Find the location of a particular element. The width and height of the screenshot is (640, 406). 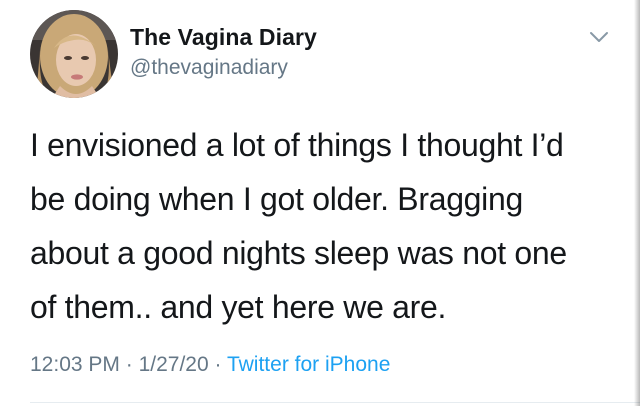

tweet-metadata: 12:03 PM · 1/27/20 · Twitter for iPhone is located at coordinates (210, 365).